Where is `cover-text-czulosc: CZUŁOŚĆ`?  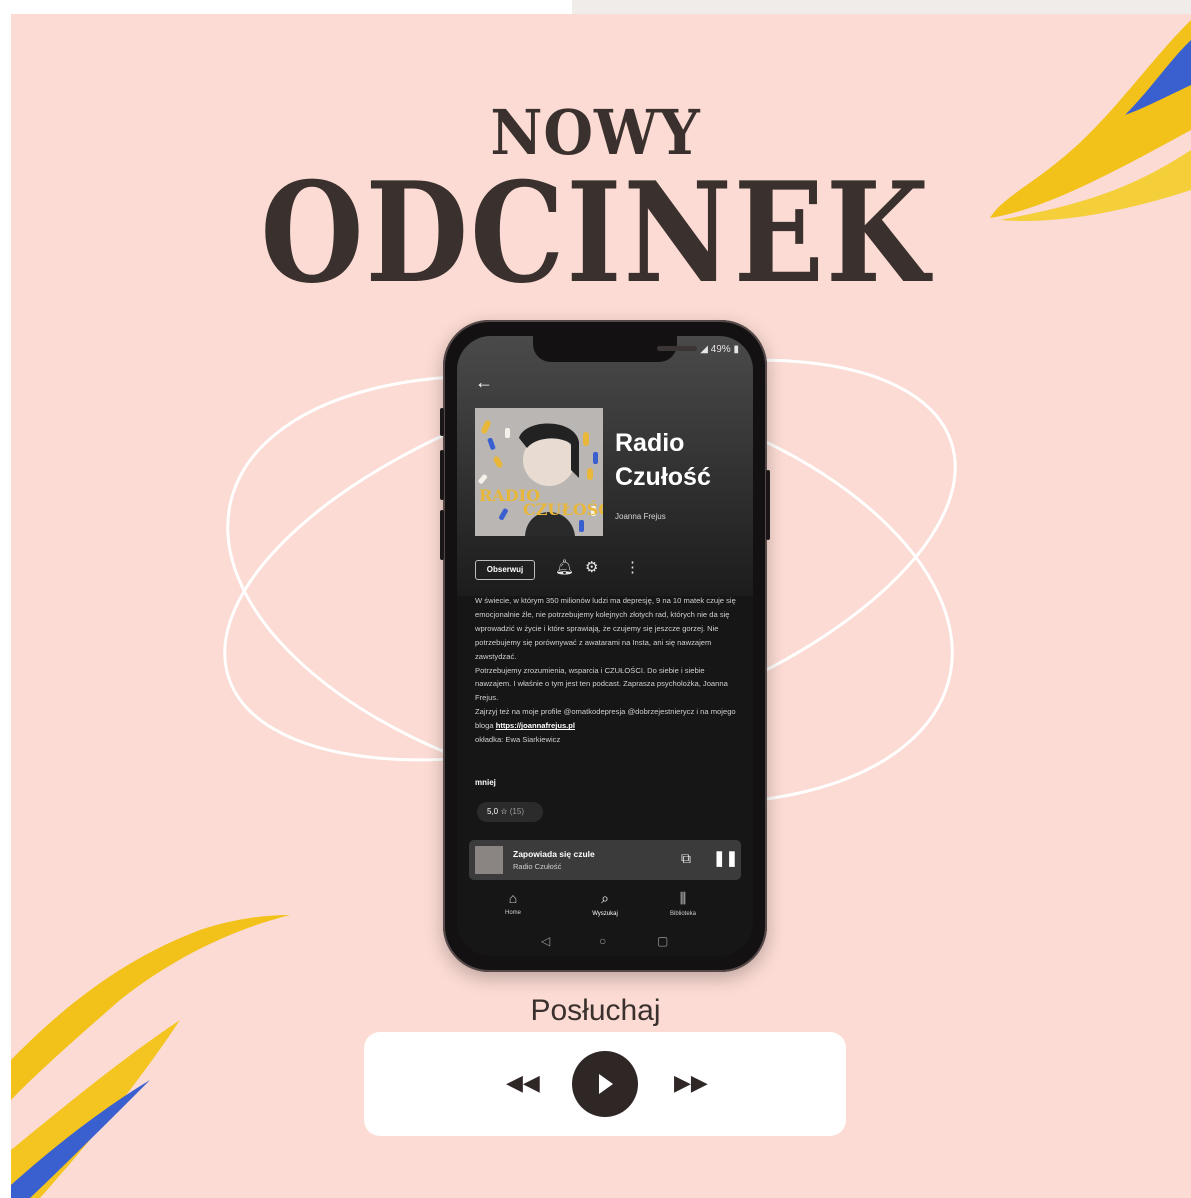
cover-text-czulosc: CZUŁOŚĆ is located at coordinates (563, 509).